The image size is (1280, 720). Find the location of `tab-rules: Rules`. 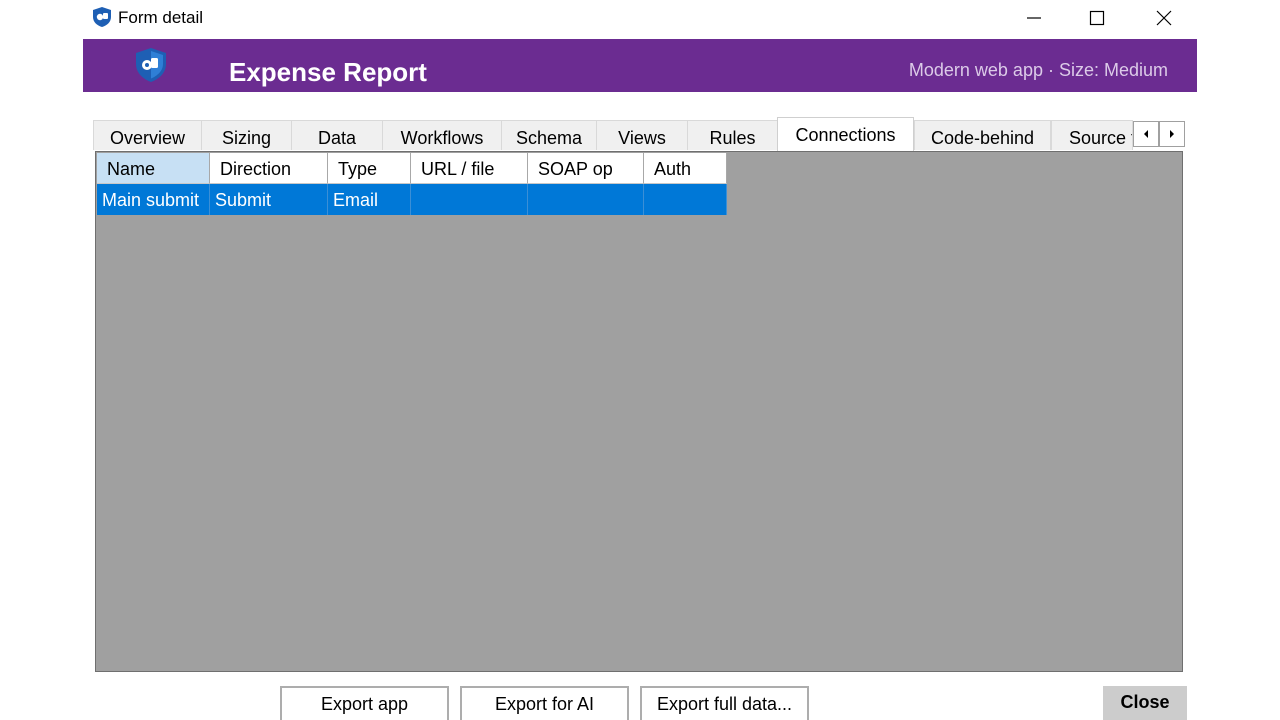

tab-rules: Rules is located at coordinates (732, 135).